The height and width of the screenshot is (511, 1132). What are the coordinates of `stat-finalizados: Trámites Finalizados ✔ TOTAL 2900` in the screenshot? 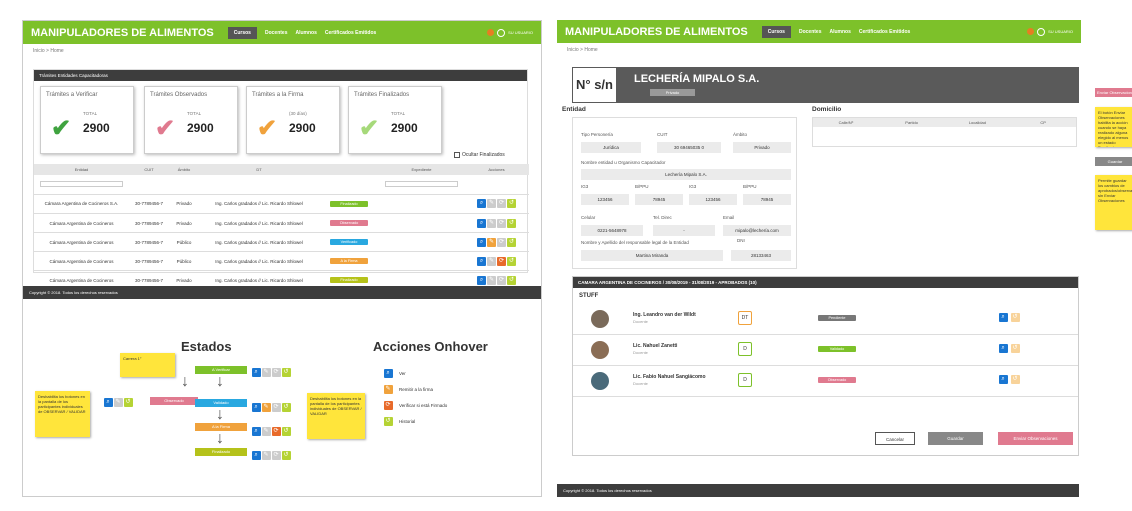 It's located at (395, 120).